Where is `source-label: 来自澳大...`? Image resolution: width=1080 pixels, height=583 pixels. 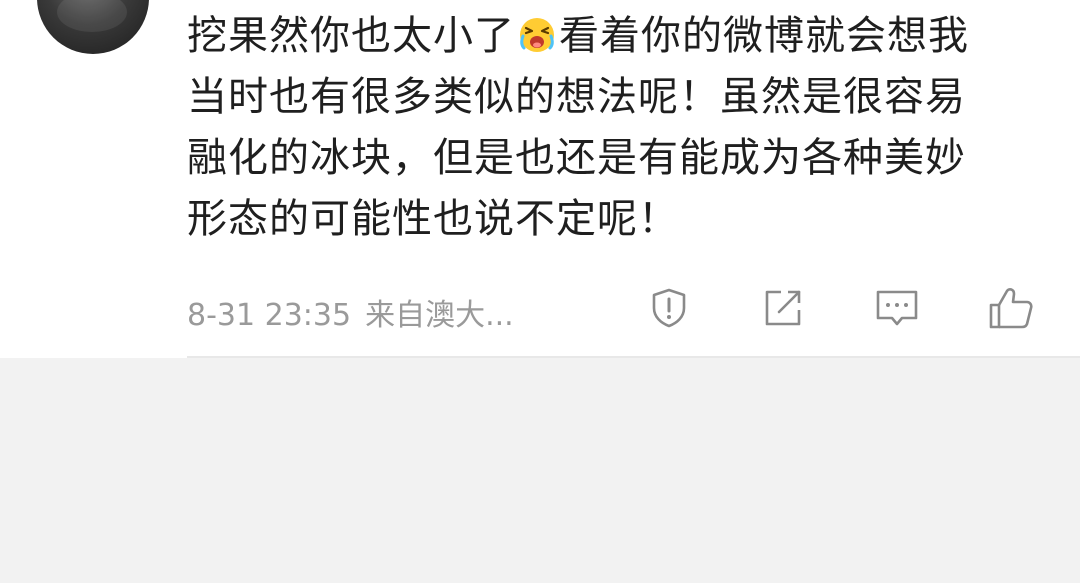
source-label: 来自澳大... is located at coordinates (439, 315).